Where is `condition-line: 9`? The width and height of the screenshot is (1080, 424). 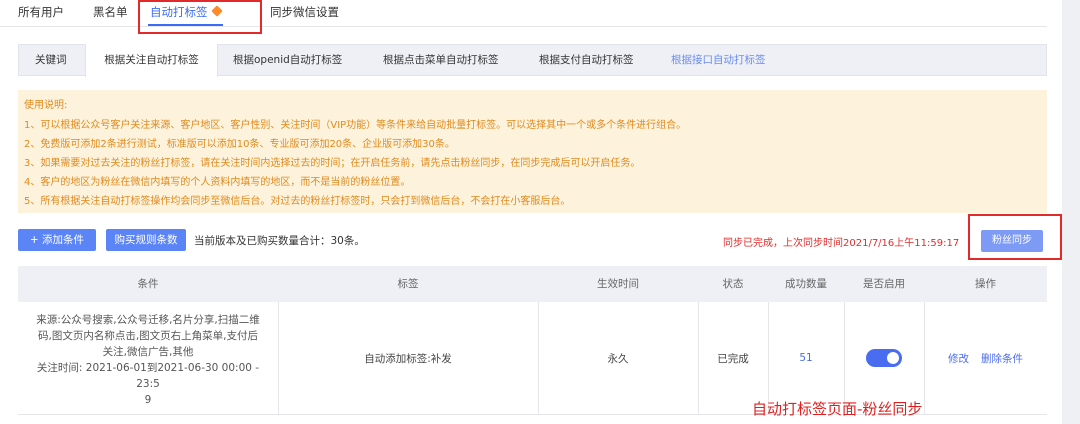
condition-line: 9 is located at coordinates (148, 400).